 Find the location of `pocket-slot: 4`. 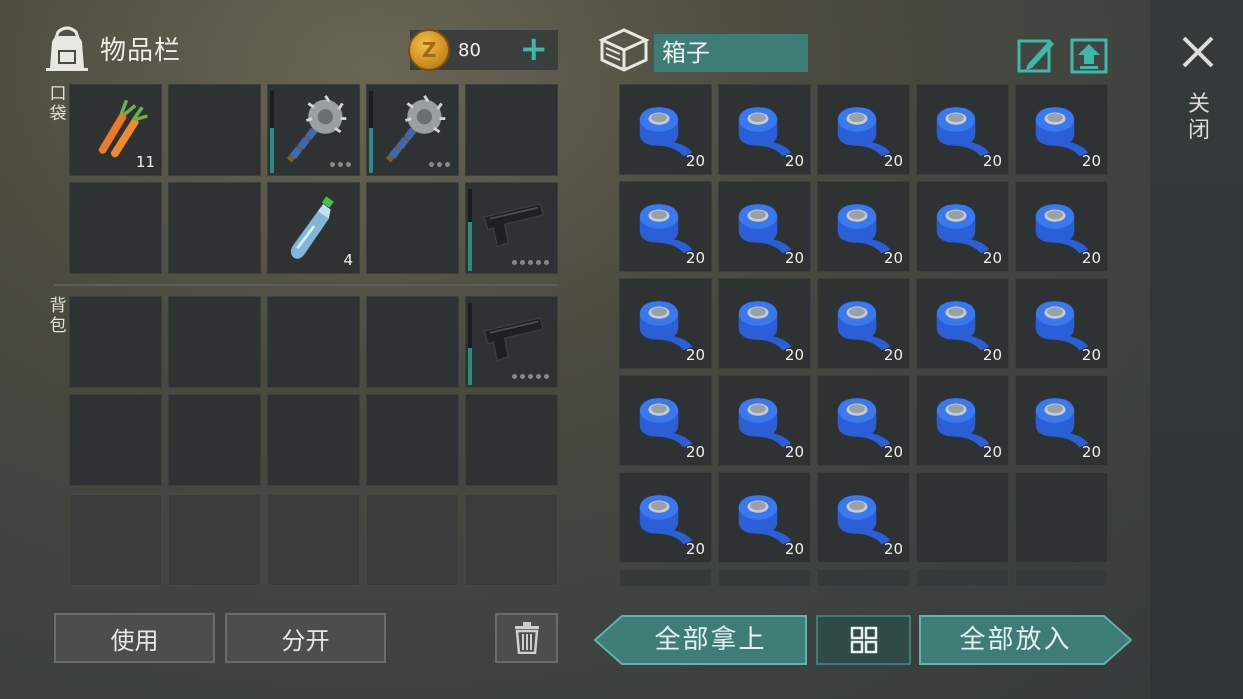

pocket-slot: 4 is located at coordinates (313, 228).